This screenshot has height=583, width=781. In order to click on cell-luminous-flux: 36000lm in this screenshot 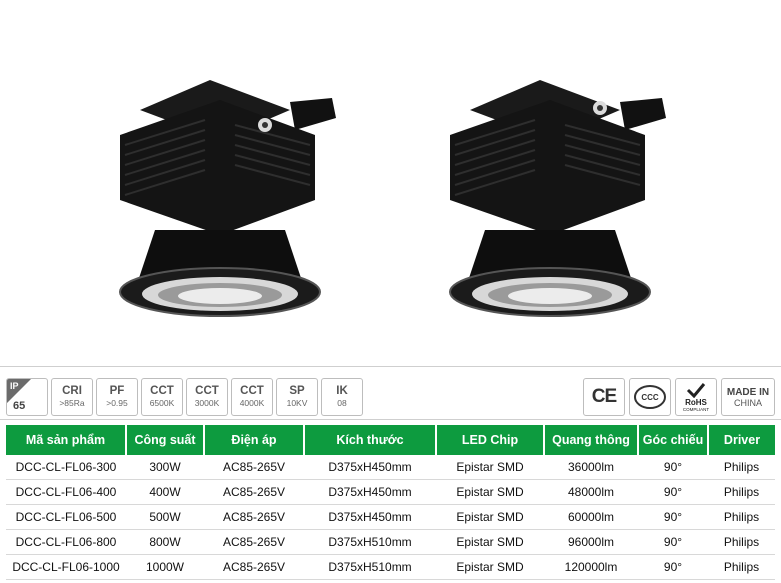, I will do `click(591, 467)`.